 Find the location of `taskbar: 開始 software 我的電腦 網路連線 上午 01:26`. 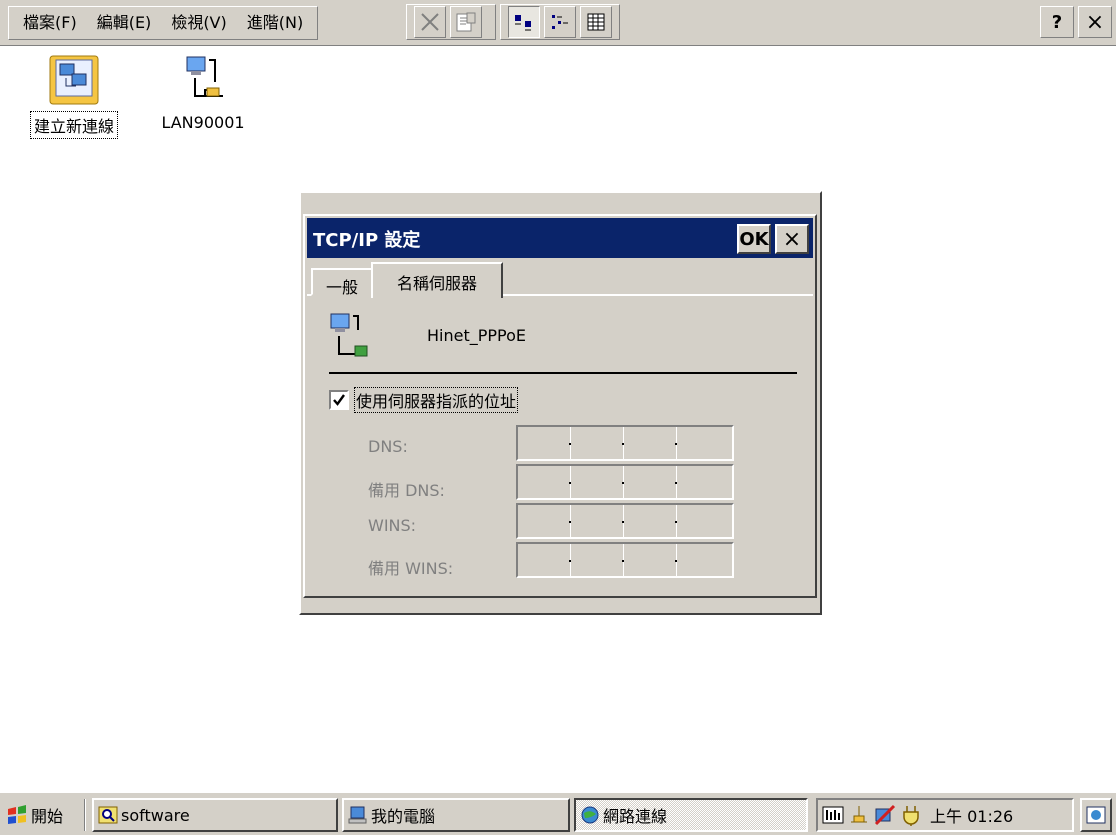

taskbar: 開始 software 我的電腦 網路連線 上午 01:26 is located at coordinates (558, 813).